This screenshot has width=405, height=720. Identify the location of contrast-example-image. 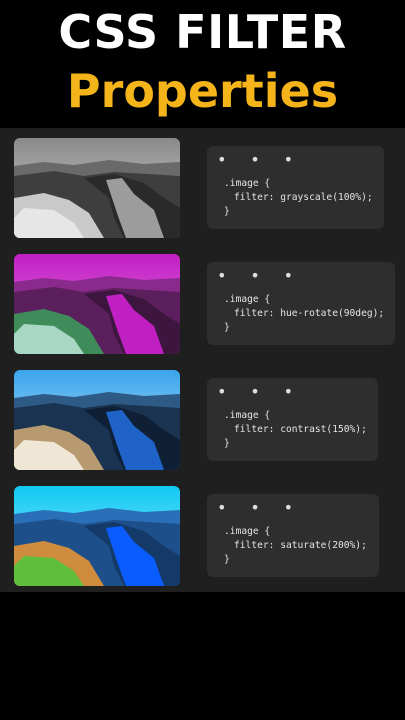
(97, 420).